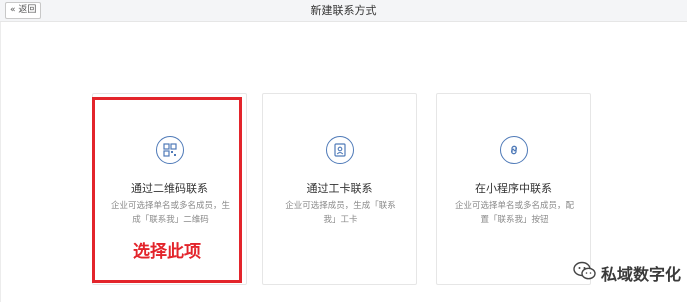  What do you see at coordinates (585, 273) in the screenshot?
I see `wechat-logo-icon` at bounding box center [585, 273].